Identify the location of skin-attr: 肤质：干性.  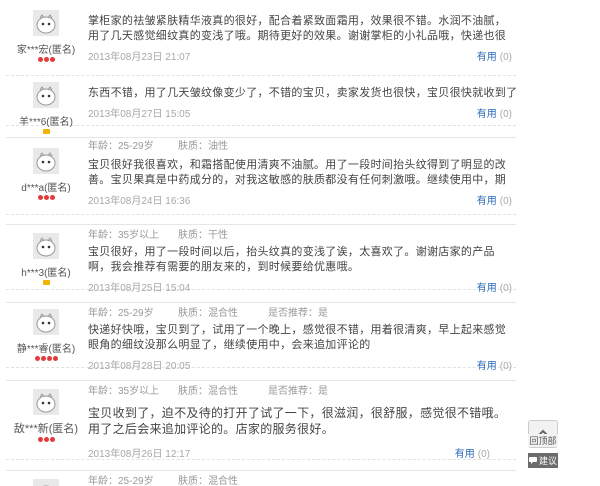
(203, 235).